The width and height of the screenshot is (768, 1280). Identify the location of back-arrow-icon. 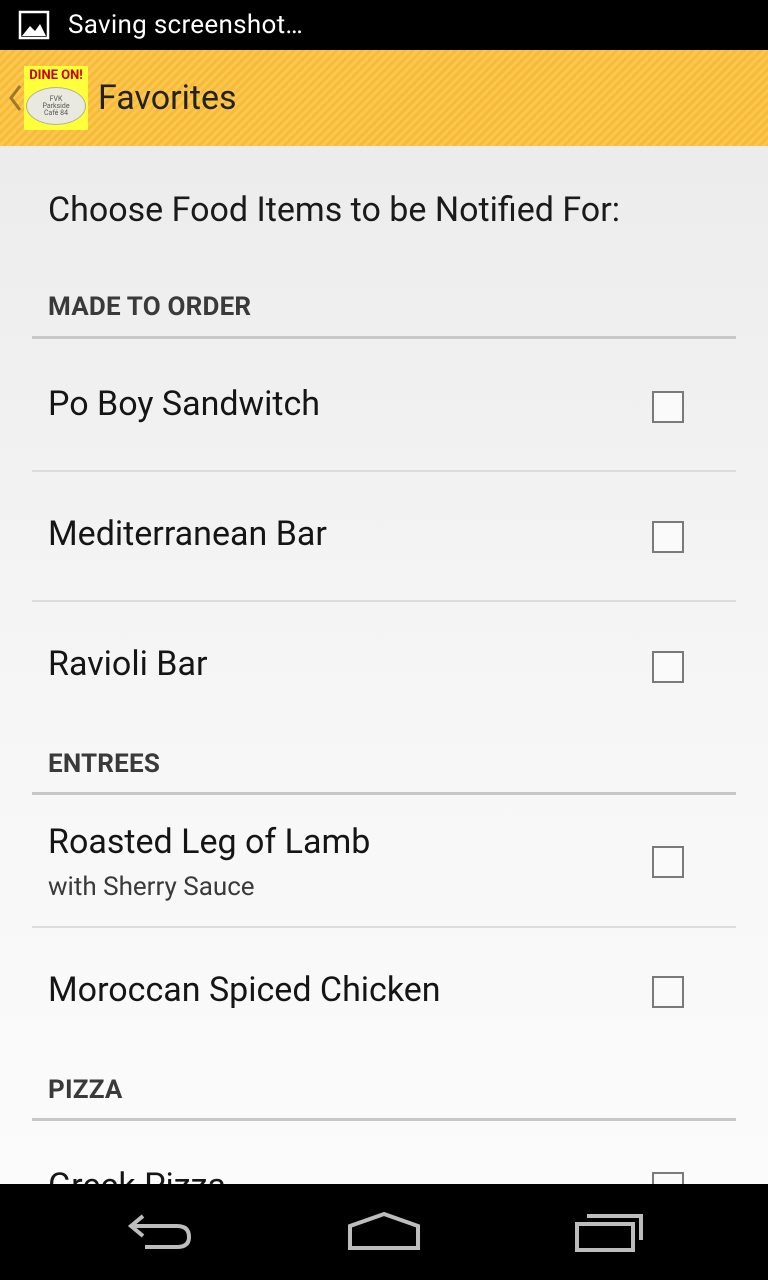
(159, 1231).